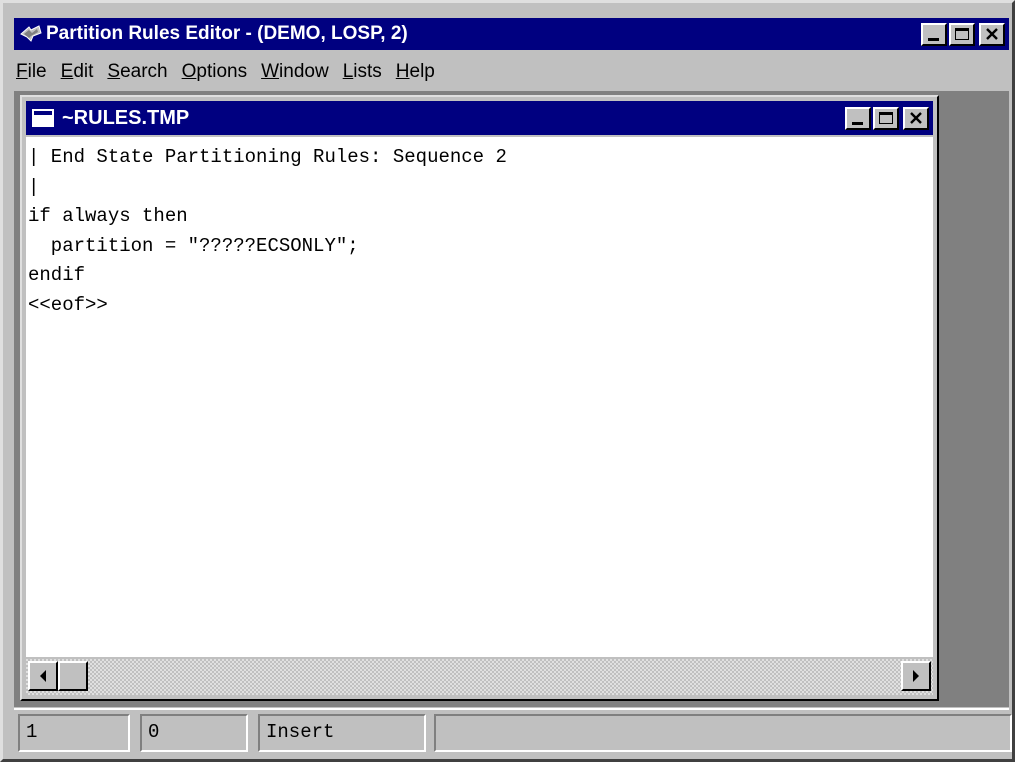  Describe the element at coordinates (227, 33) in the screenshot. I see `window-title: Partition Rules Editor - (DEMO, LOSP, 2)` at that location.